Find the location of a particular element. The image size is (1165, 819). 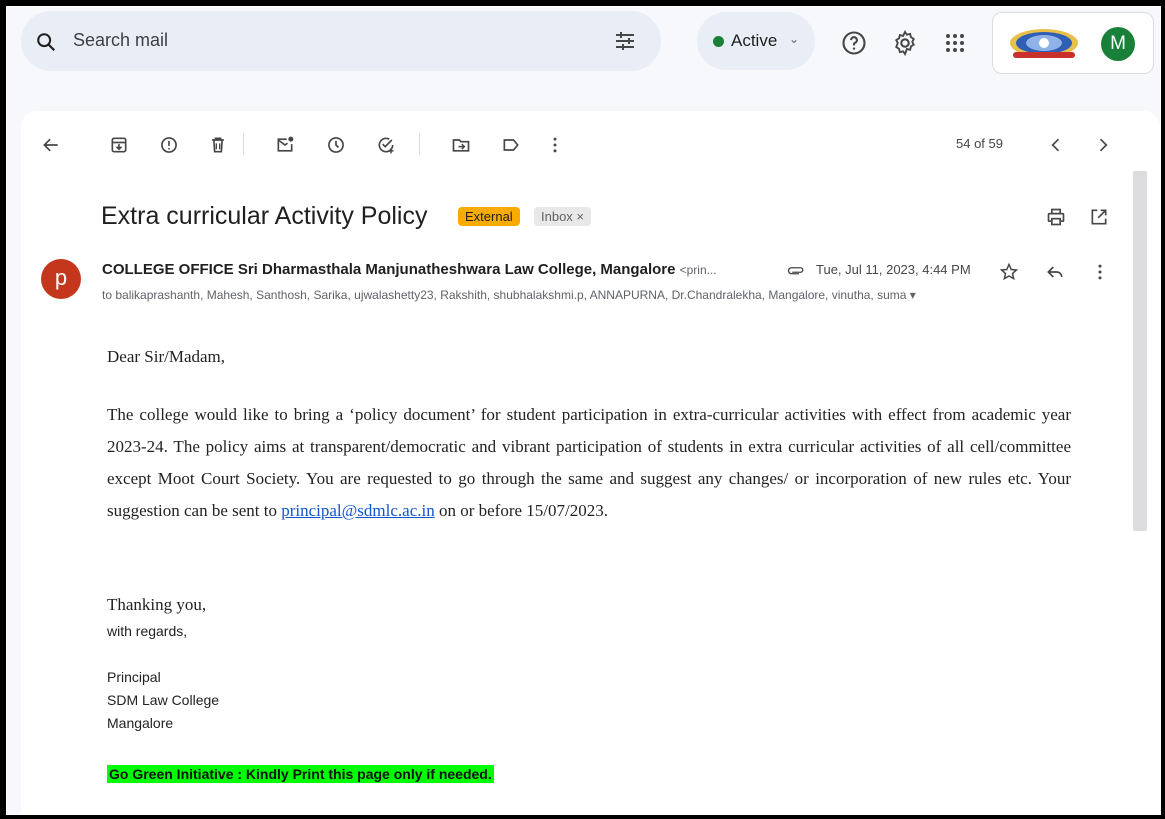

external-badge: External is located at coordinates (489, 216).